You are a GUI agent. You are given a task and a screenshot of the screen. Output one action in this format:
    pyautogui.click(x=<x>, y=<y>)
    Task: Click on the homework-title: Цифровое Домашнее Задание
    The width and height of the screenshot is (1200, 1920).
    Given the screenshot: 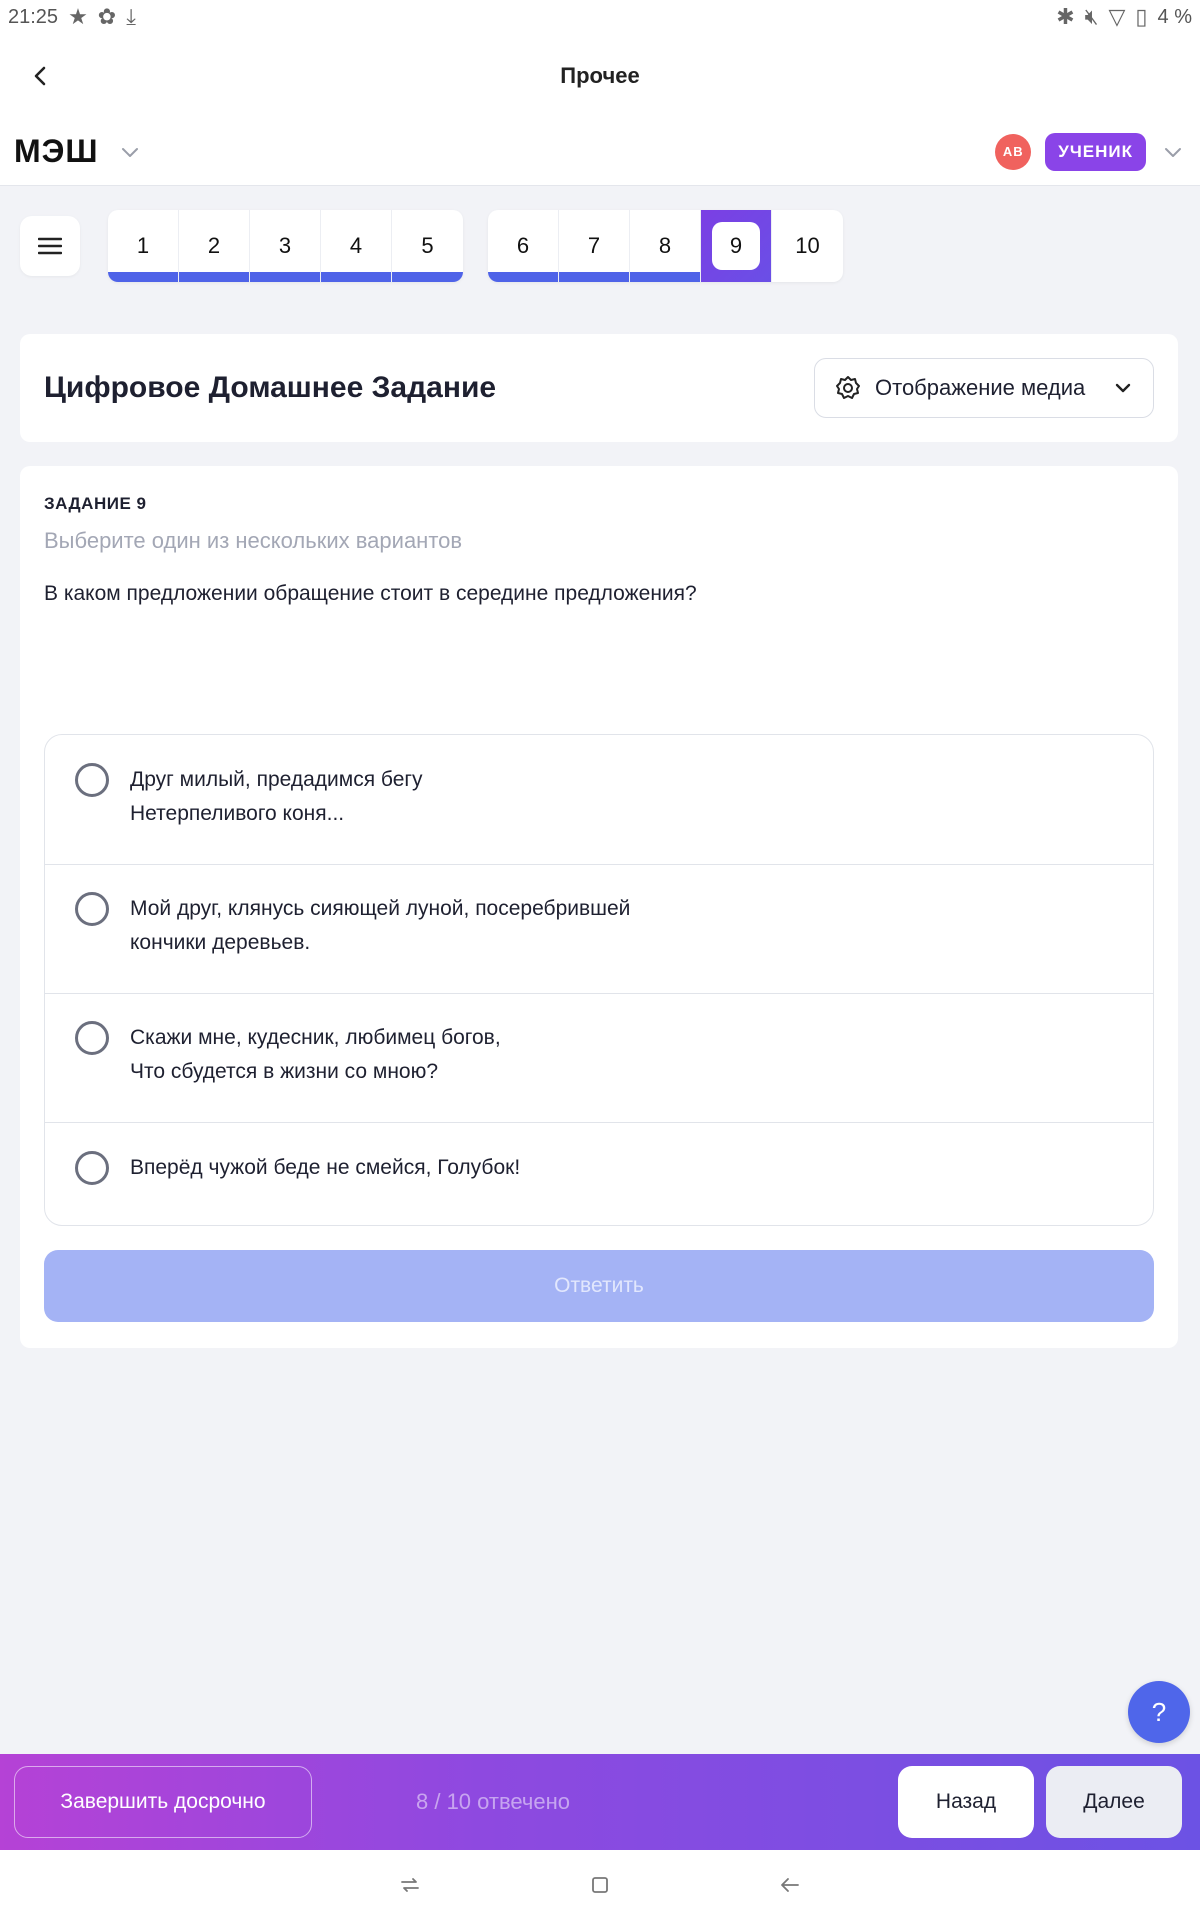 What is the action you would take?
    pyautogui.click(x=270, y=387)
    